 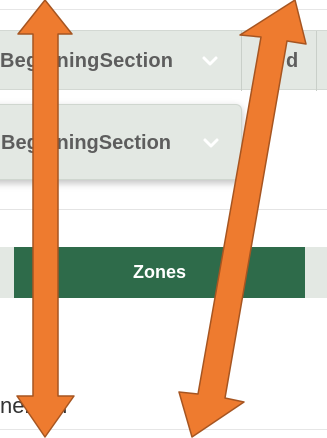 I want to click on filter-bar: BeginningSection d, so click(x=163, y=60).